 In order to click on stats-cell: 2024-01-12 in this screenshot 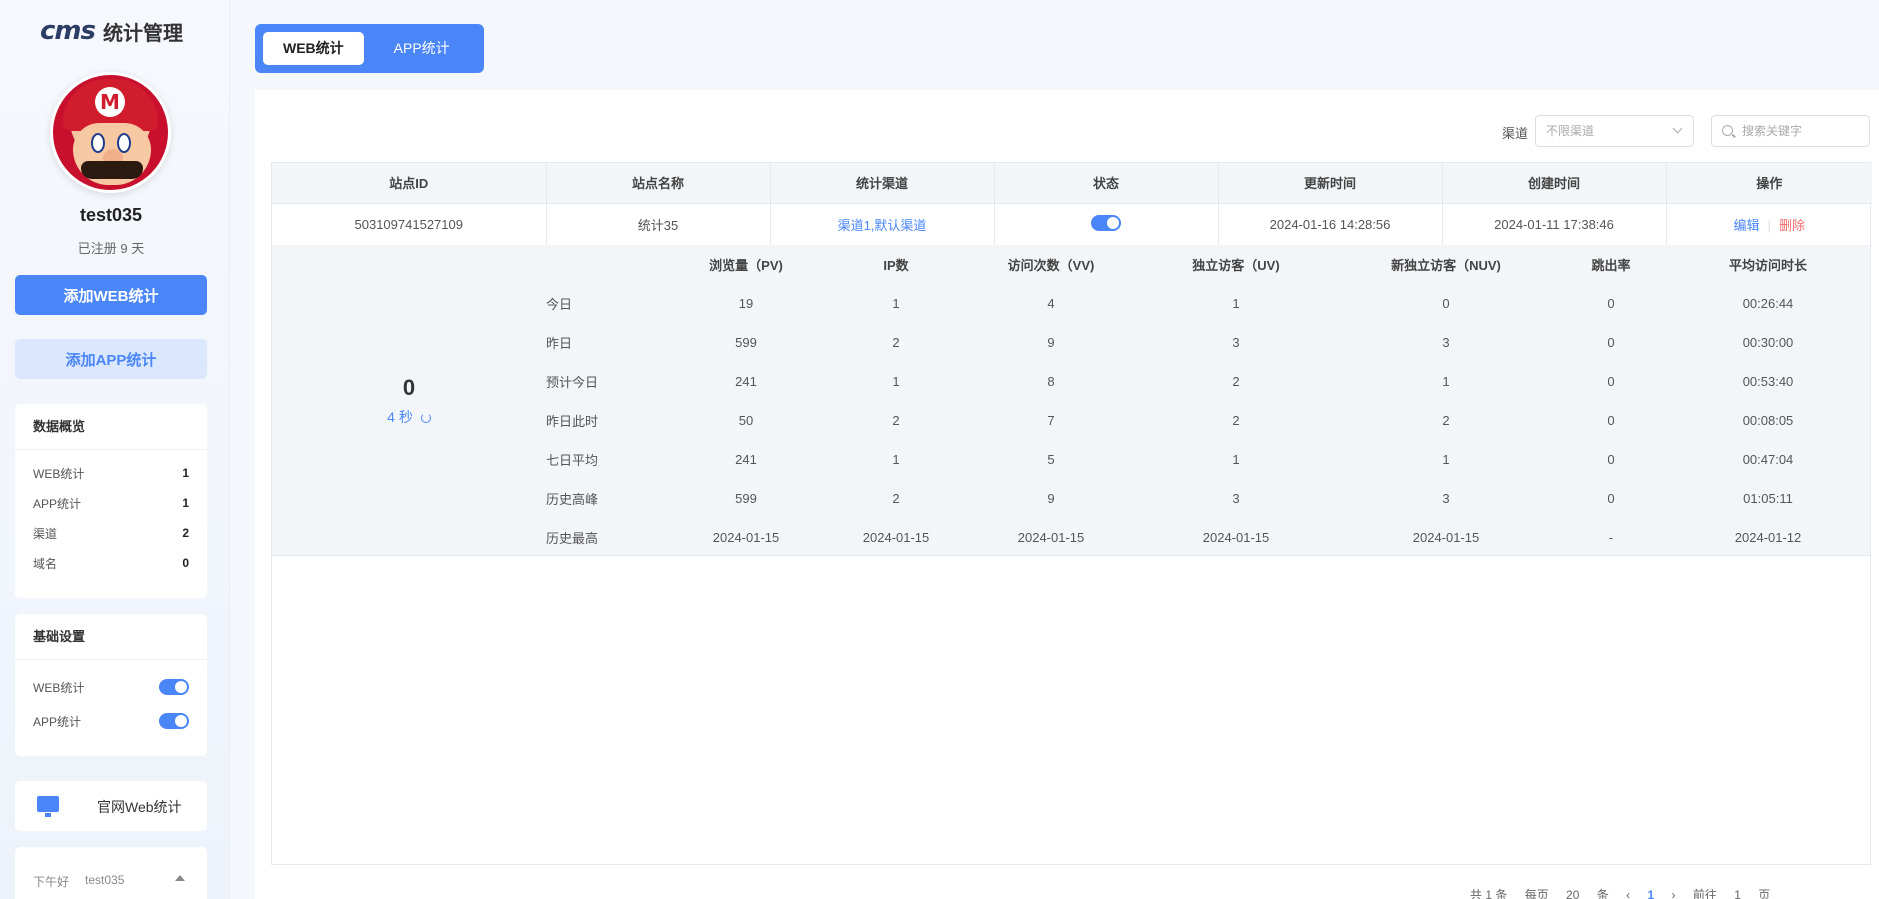, I will do `click(1768, 537)`.